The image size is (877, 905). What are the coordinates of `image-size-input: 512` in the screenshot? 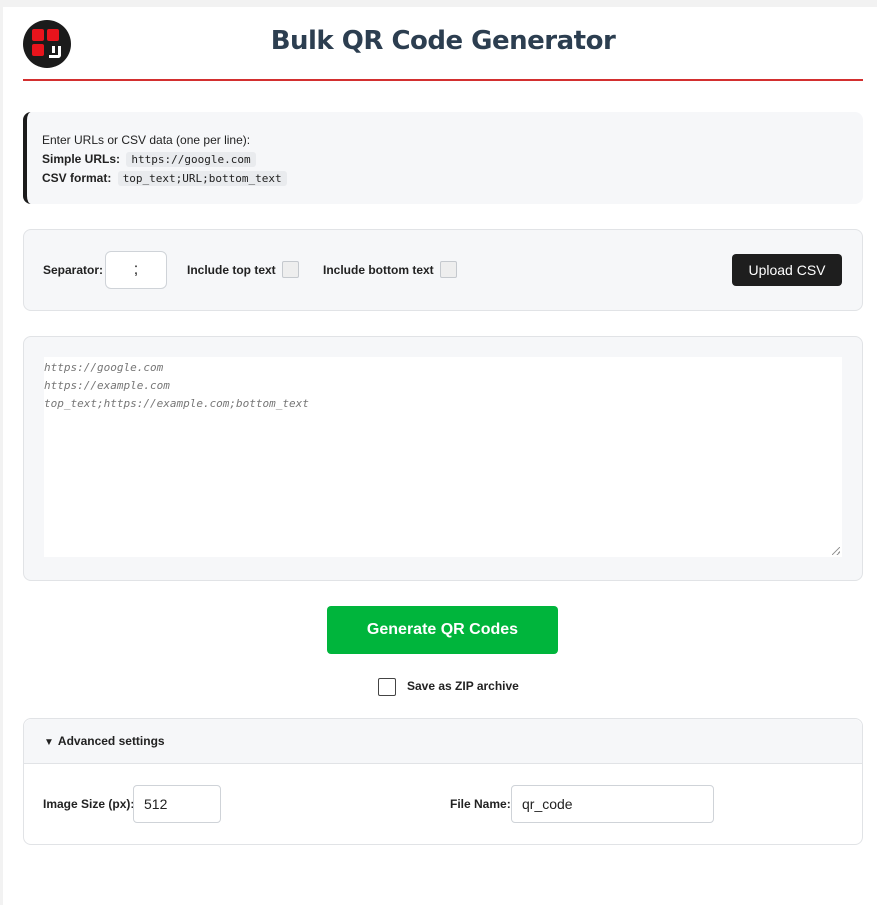 It's located at (177, 804).